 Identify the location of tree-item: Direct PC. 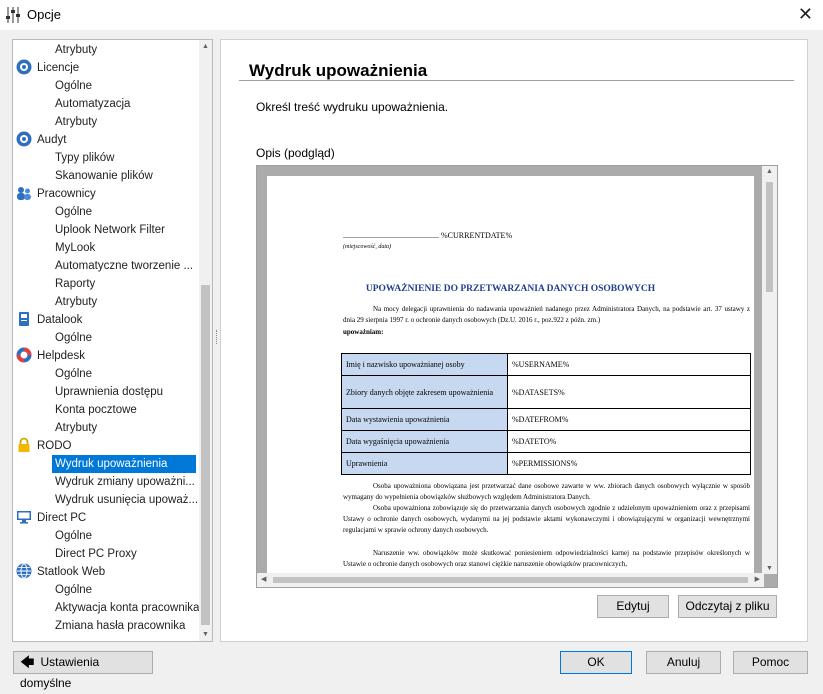
(51, 518).